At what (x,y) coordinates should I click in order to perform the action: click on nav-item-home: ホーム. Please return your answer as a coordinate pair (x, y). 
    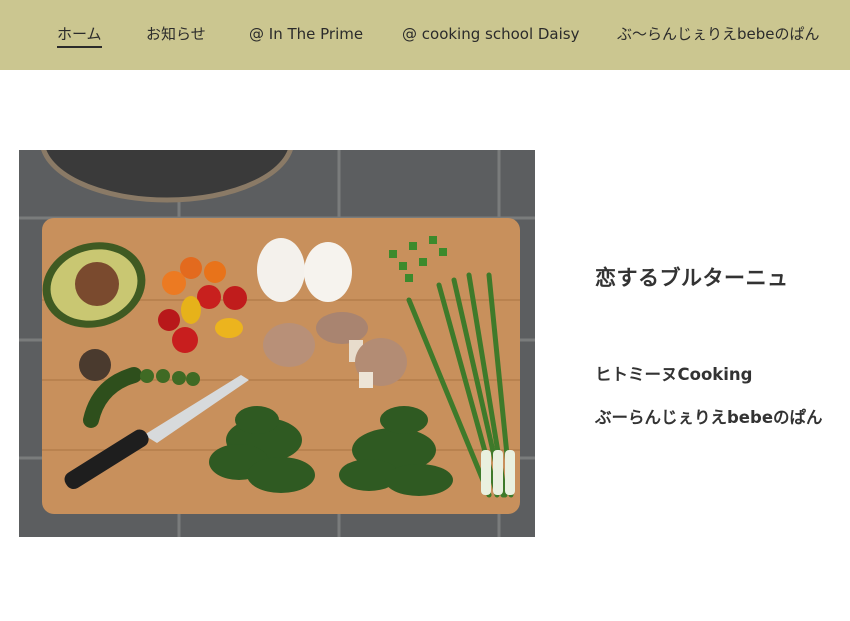
    Looking at the image, I should click on (79, 36).